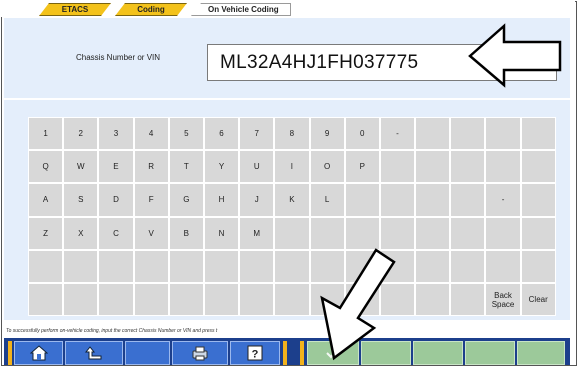  What do you see at coordinates (243, 9) in the screenshot?
I see `tab-label: On Vehicle Coding` at bounding box center [243, 9].